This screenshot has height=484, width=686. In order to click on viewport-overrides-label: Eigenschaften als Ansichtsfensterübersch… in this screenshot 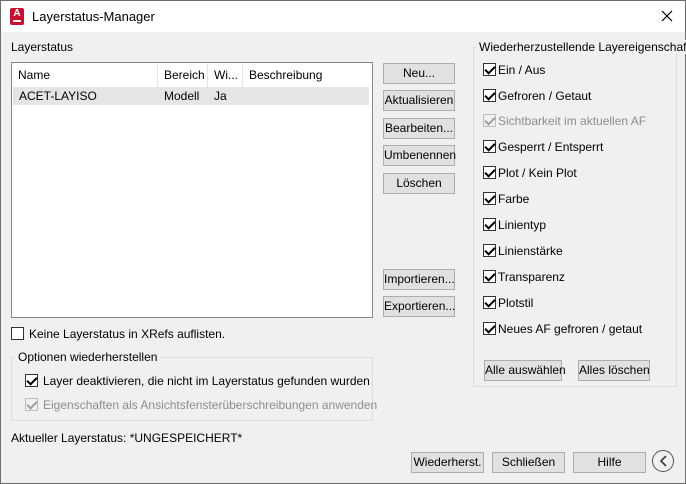, I will do `click(210, 405)`.